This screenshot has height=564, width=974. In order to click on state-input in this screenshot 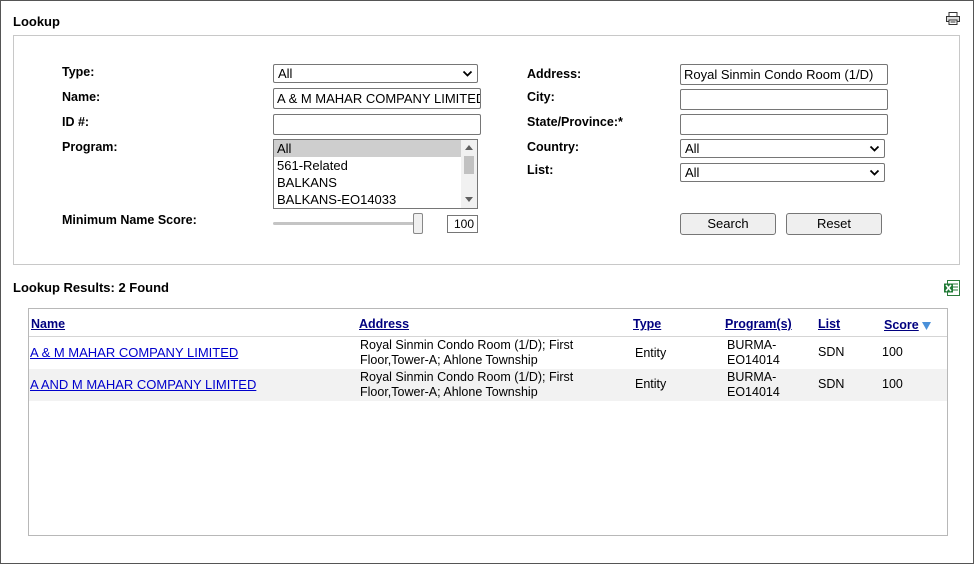, I will do `click(784, 124)`.